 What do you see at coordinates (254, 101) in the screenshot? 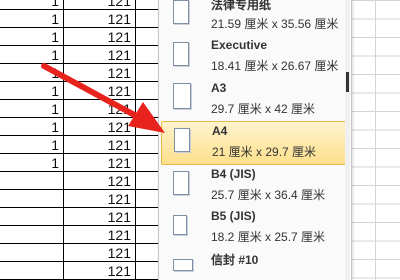
I see `paper-size-option: A3 29.7 厘米 x 42 厘米` at bounding box center [254, 101].